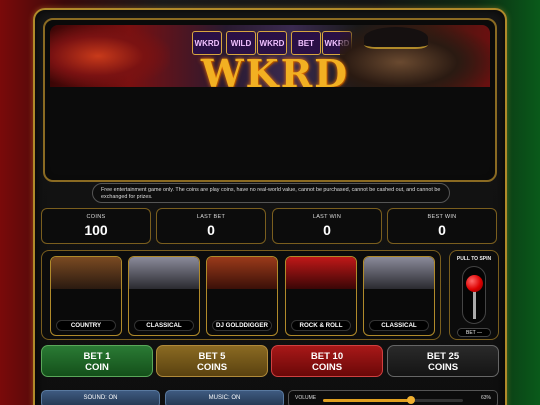 Image resolution: width=540 pixels, height=405 pixels. What do you see at coordinates (321, 296) in the screenshot?
I see `music-card-rock-and-roll: ROCK & ROLL` at bounding box center [321, 296].